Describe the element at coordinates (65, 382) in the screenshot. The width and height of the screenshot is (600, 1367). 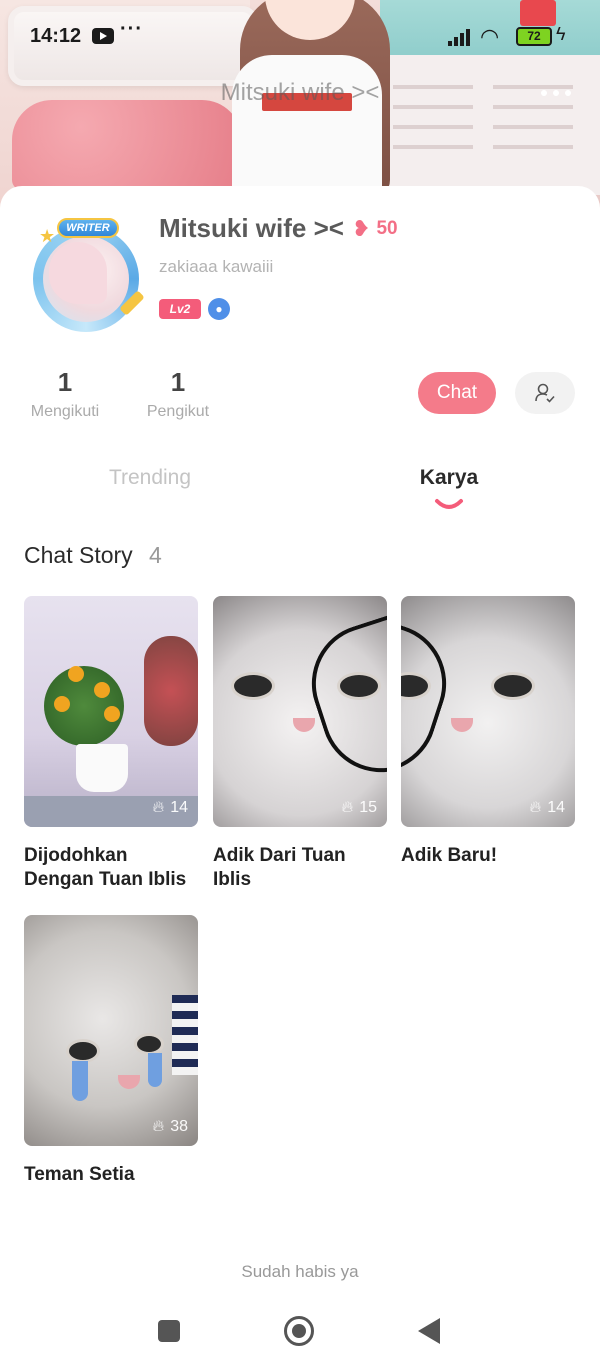
I see `following-count: 1` at that location.